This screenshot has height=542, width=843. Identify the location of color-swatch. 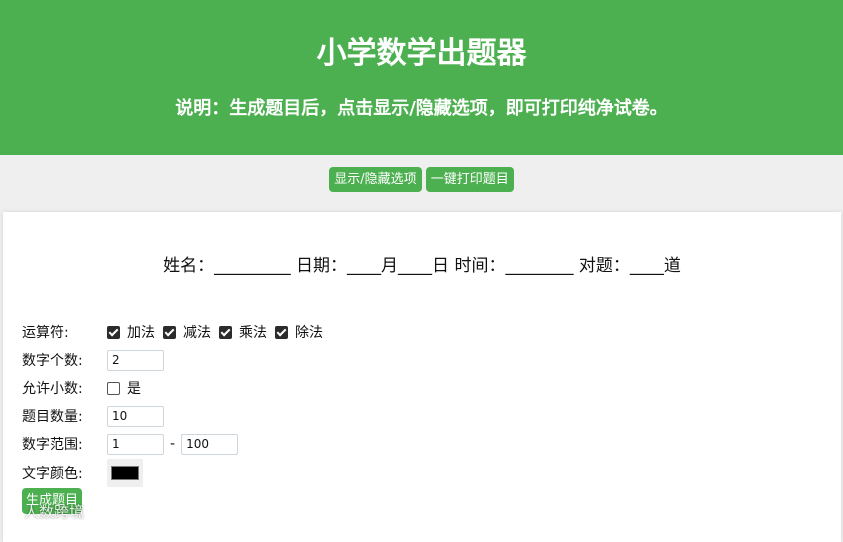
(125, 473).